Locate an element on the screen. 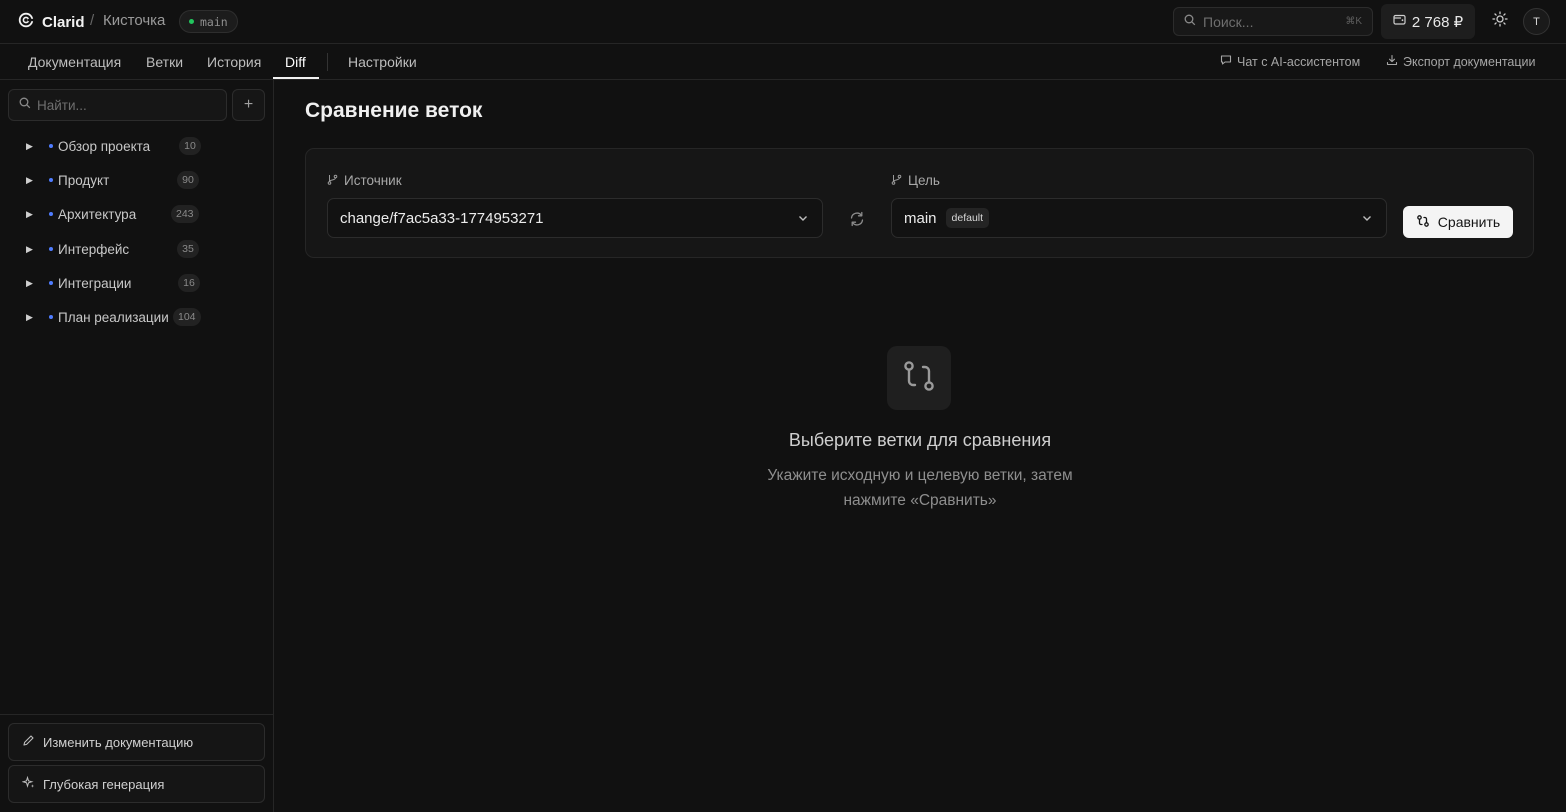 Image resolution: width=1566 pixels, height=812 pixels. balance-value: 2 768 ₽ is located at coordinates (1437, 22).